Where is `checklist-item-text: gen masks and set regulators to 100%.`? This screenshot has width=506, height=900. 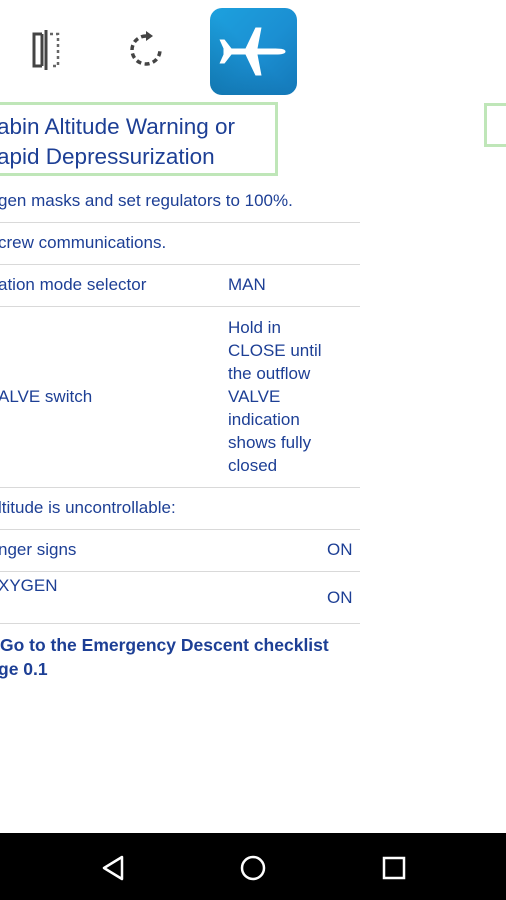 checklist-item-text: gen masks and set regulators to 100%. is located at coordinates (146, 200).